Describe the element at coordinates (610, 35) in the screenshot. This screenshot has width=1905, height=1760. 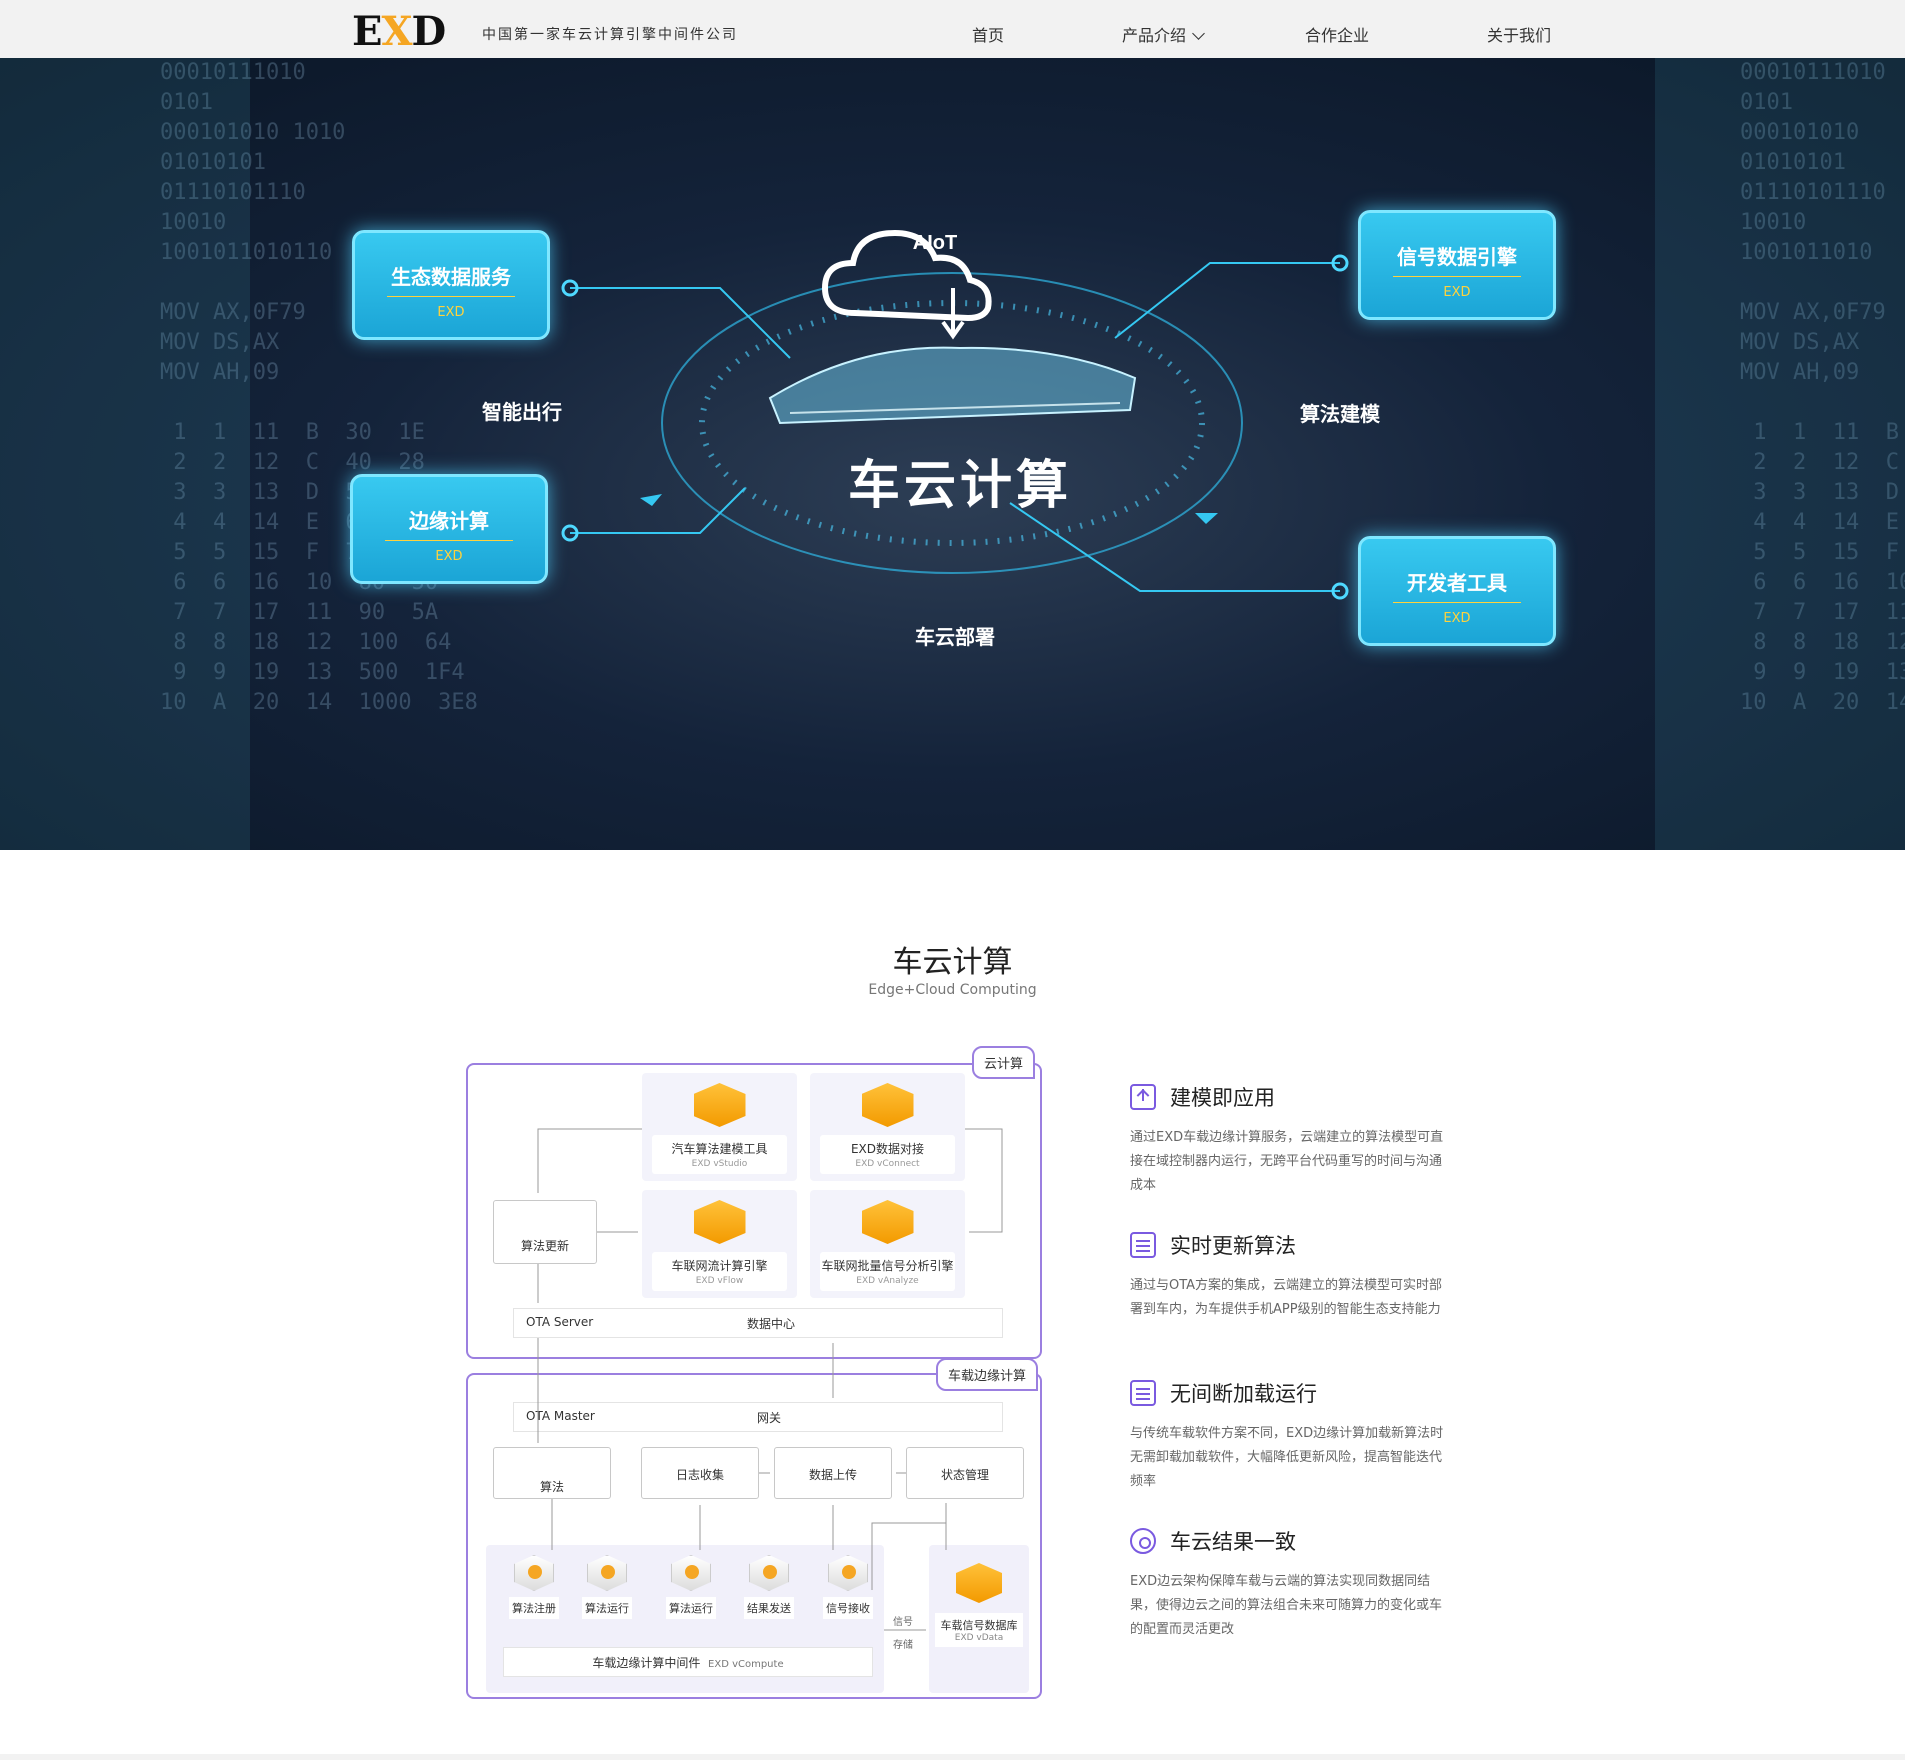
I see `company-tagline: 中国第一家车云计算引擎中间件公司` at that location.